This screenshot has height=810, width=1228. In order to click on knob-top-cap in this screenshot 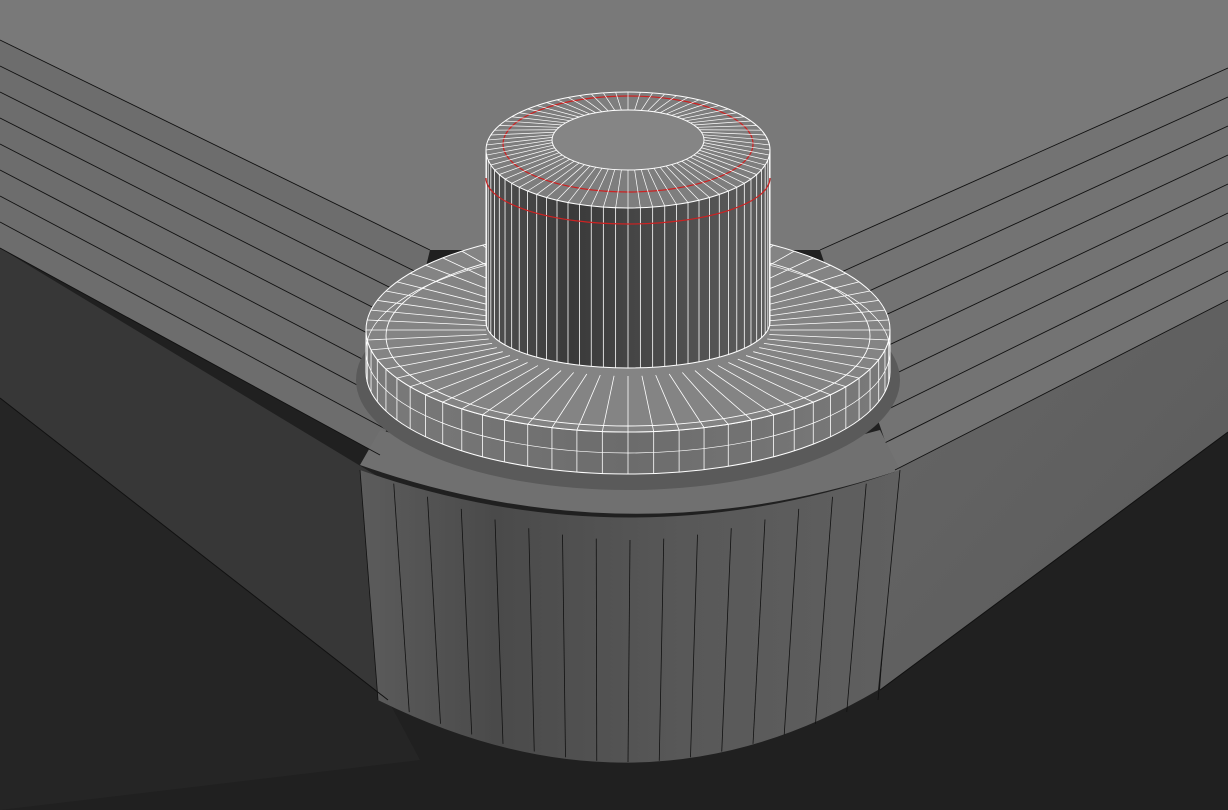, I will do `click(628, 150)`.